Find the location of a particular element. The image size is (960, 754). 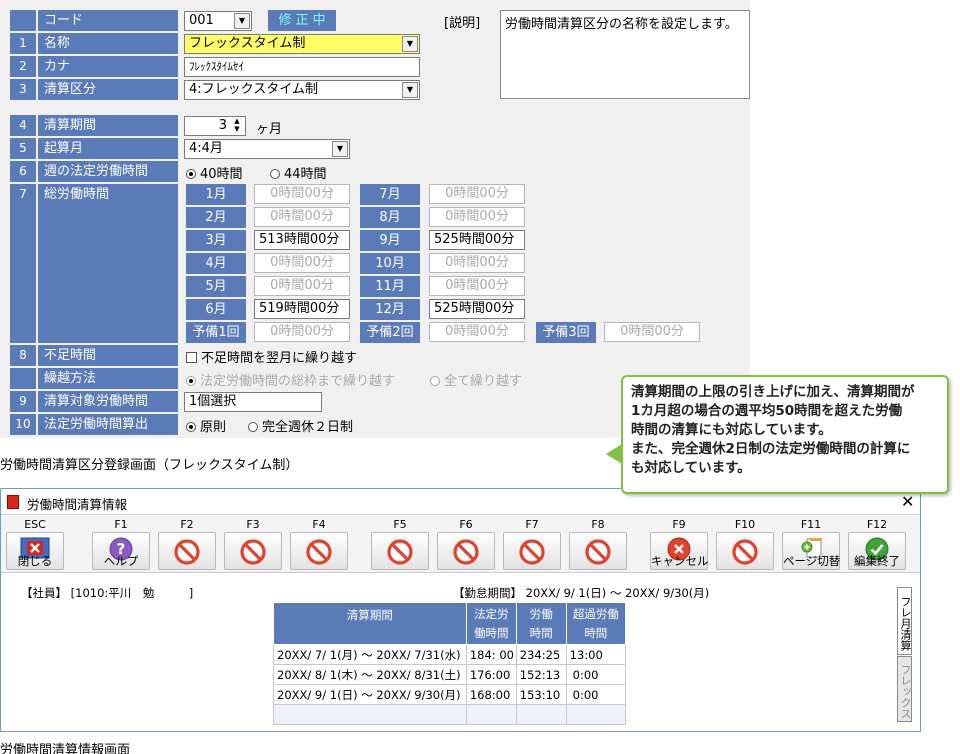

fkey-esc: ESC 閉じる is located at coordinates (35, 544).